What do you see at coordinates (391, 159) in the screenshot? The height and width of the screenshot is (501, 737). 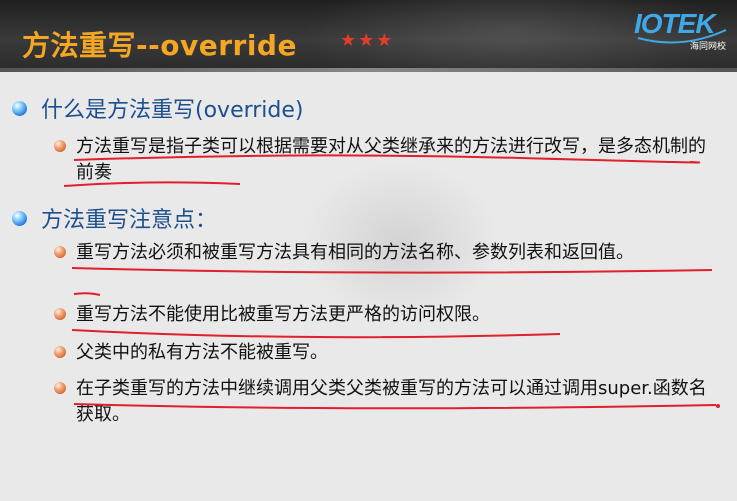 I see `list-item-text: 方法重写是指子类可以根据需要对从父类继承来的方法进行改写，是多态机制的前奏` at bounding box center [391, 159].